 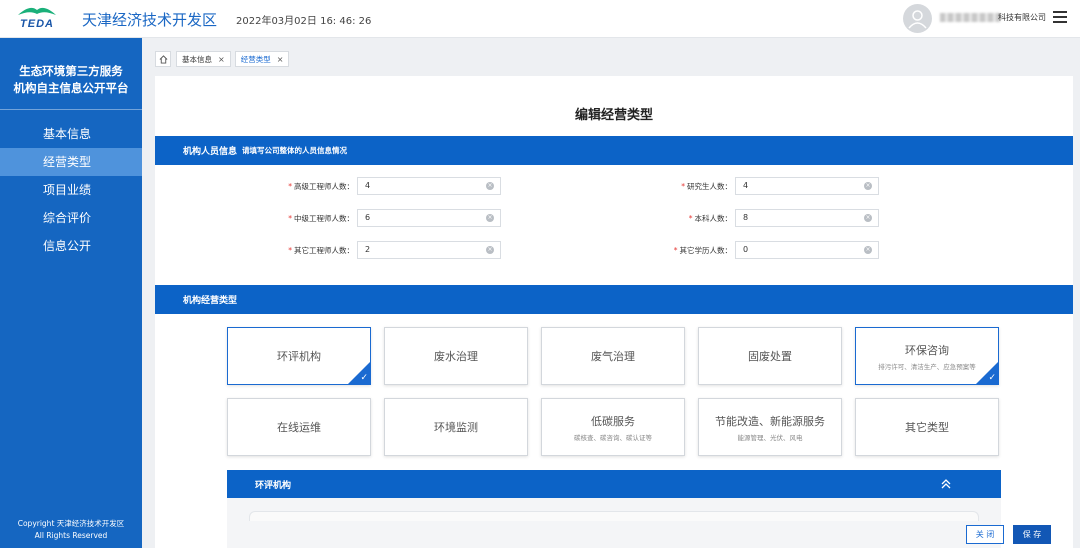 What do you see at coordinates (150, 20) in the screenshot?
I see `app-title: 天津经济技术开发区` at bounding box center [150, 20].